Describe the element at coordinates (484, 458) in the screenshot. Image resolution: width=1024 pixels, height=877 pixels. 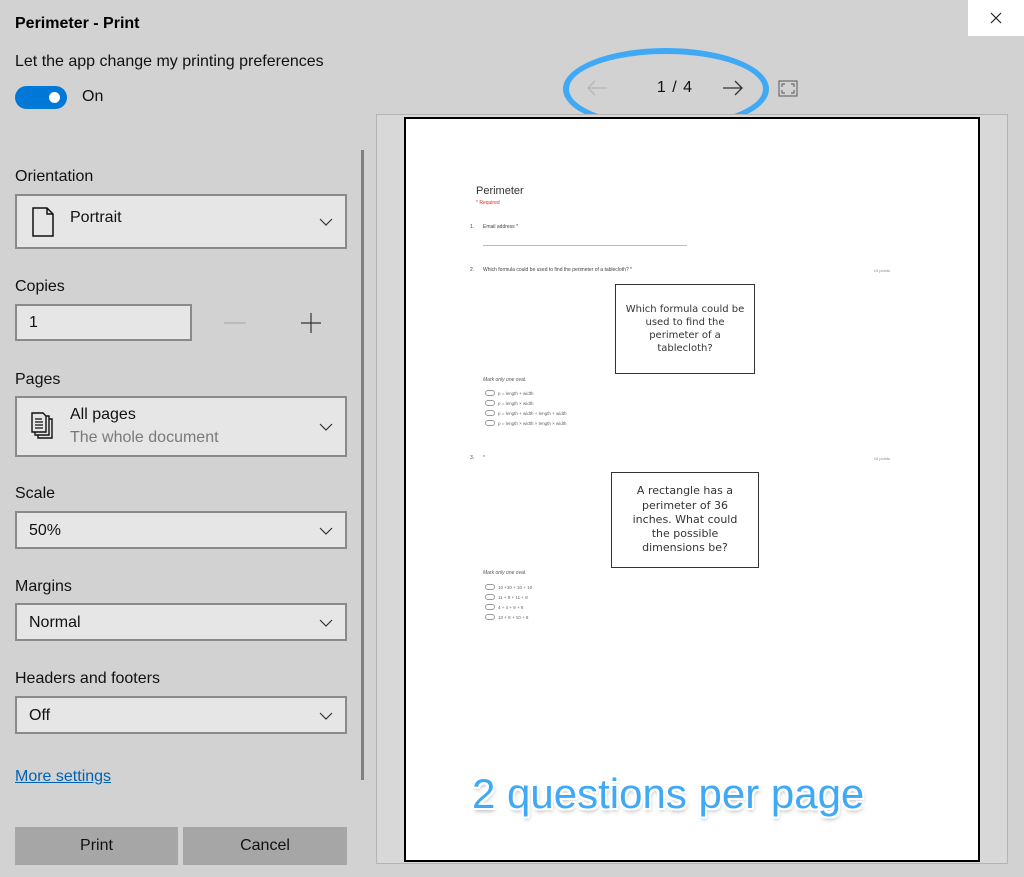
I see `question-text: *` at that location.